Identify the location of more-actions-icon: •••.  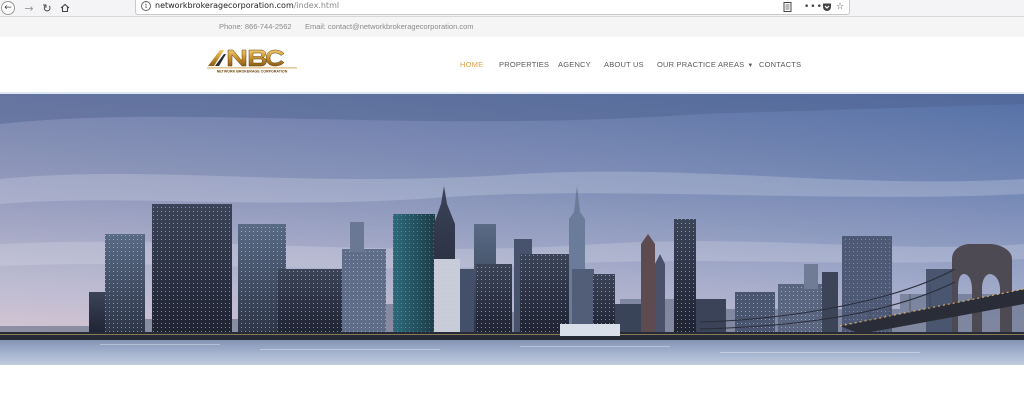
(813, 7).